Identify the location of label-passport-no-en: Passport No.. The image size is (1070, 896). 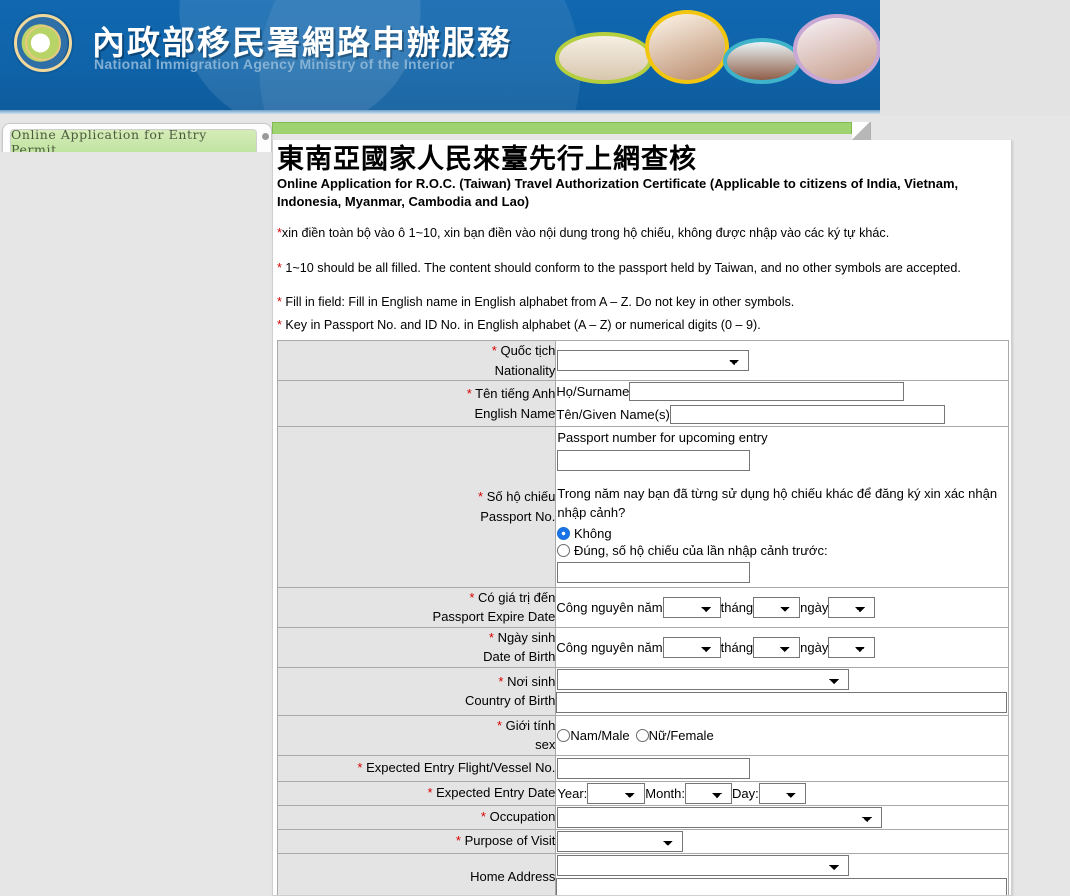
(518, 516).